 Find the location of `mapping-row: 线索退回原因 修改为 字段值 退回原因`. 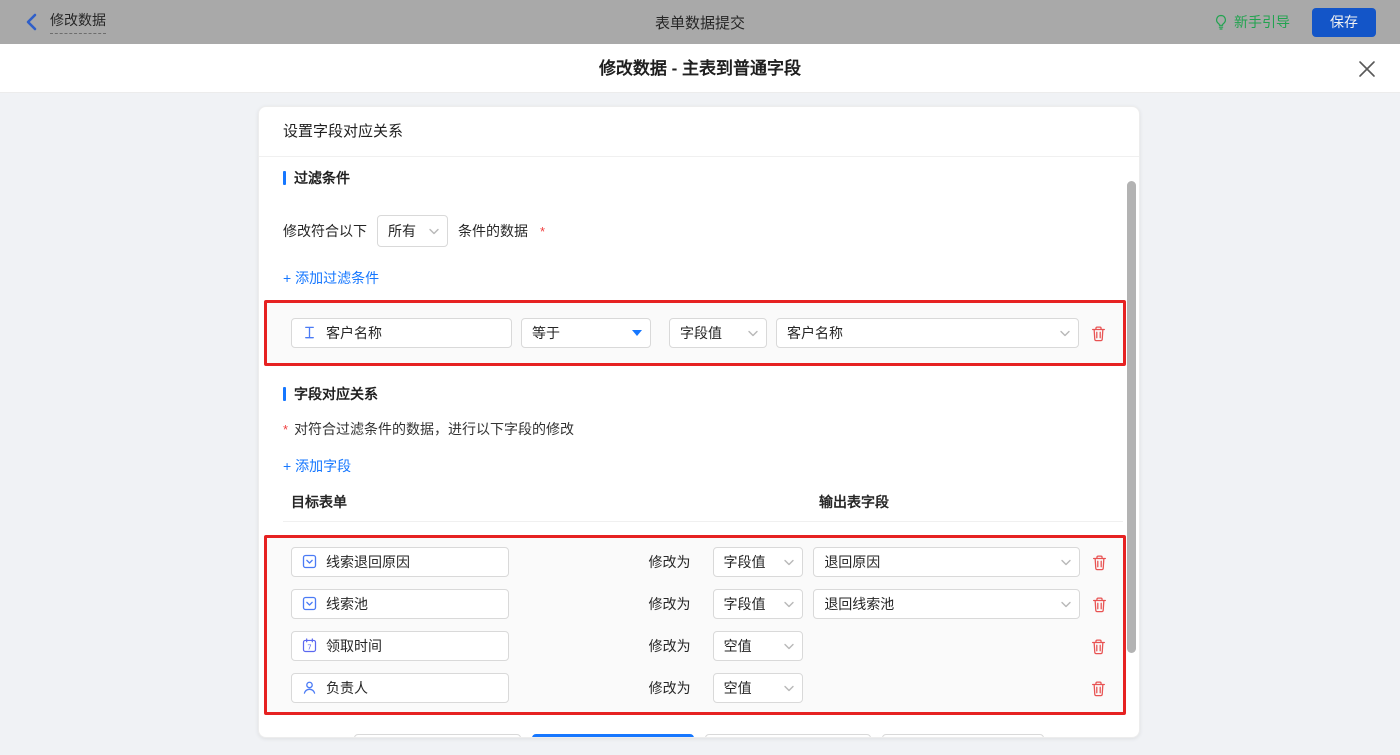

mapping-row: 线索退回原因 修改为 字段值 退回原因 is located at coordinates (700, 562).